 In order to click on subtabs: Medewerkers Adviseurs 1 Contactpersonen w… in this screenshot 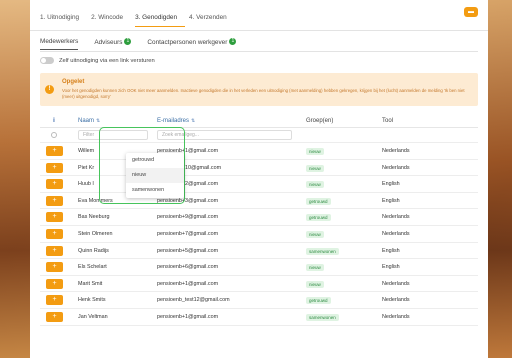, I will do `click(146, 44)`.